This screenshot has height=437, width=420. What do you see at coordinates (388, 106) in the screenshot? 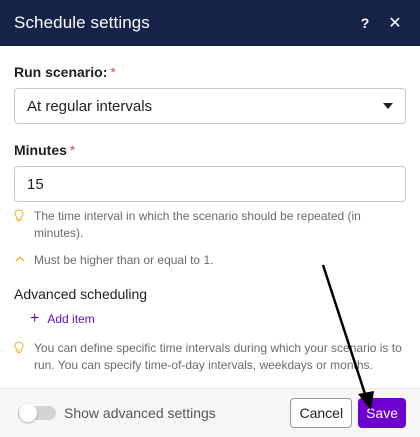
I see `caret-down-icon` at bounding box center [388, 106].